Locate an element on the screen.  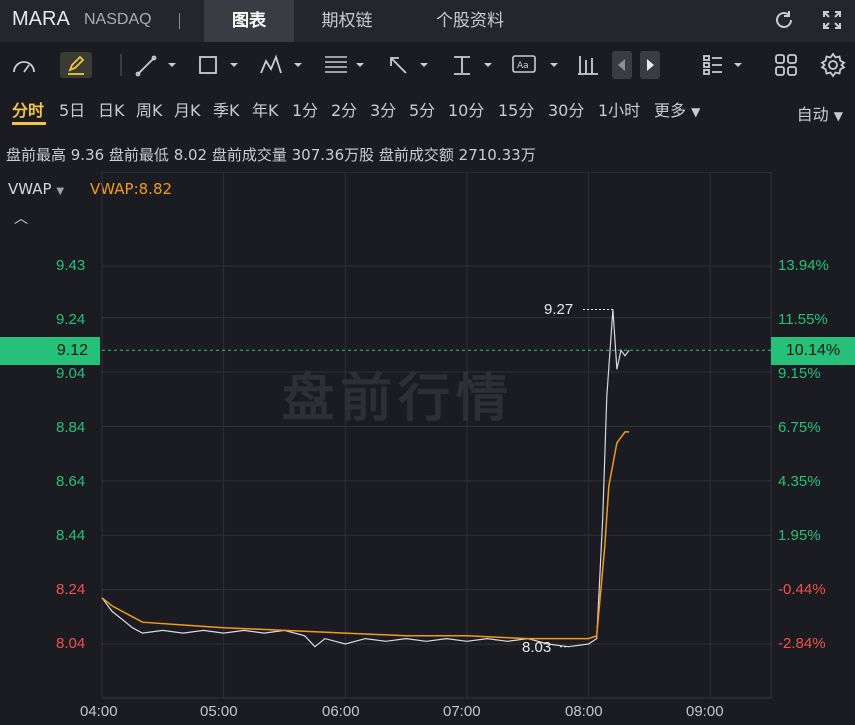
period-3min: 3分 is located at coordinates (383, 109).